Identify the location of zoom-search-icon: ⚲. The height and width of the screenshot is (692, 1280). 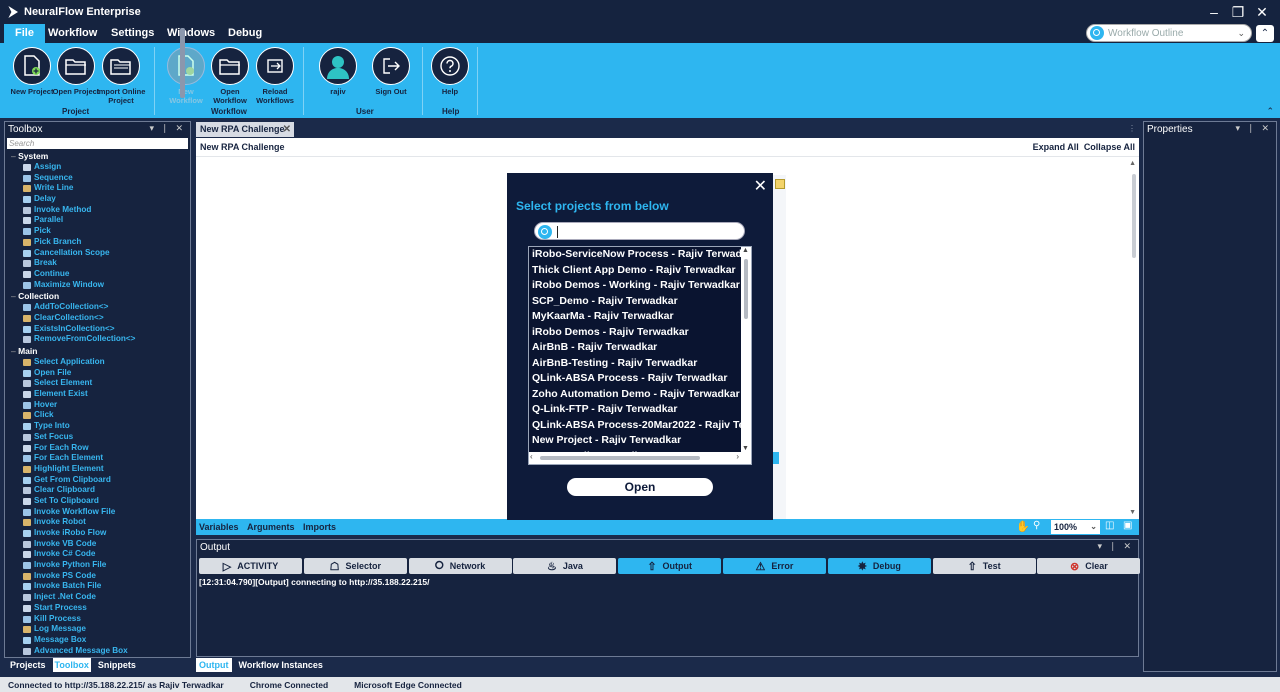
(1036, 525).